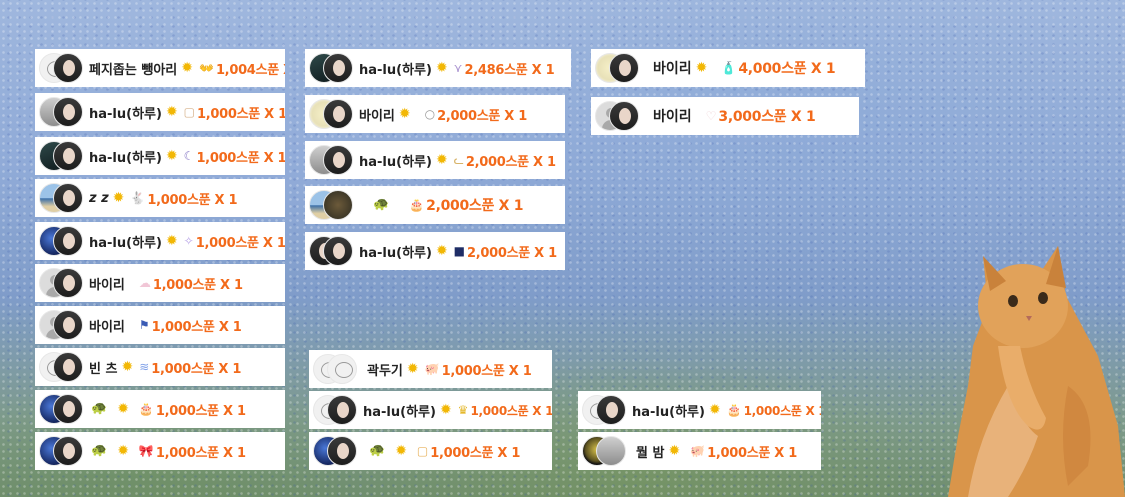 The height and width of the screenshot is (497, 1125). I want to click on cloud-icon: ☁, so click(144, 283).